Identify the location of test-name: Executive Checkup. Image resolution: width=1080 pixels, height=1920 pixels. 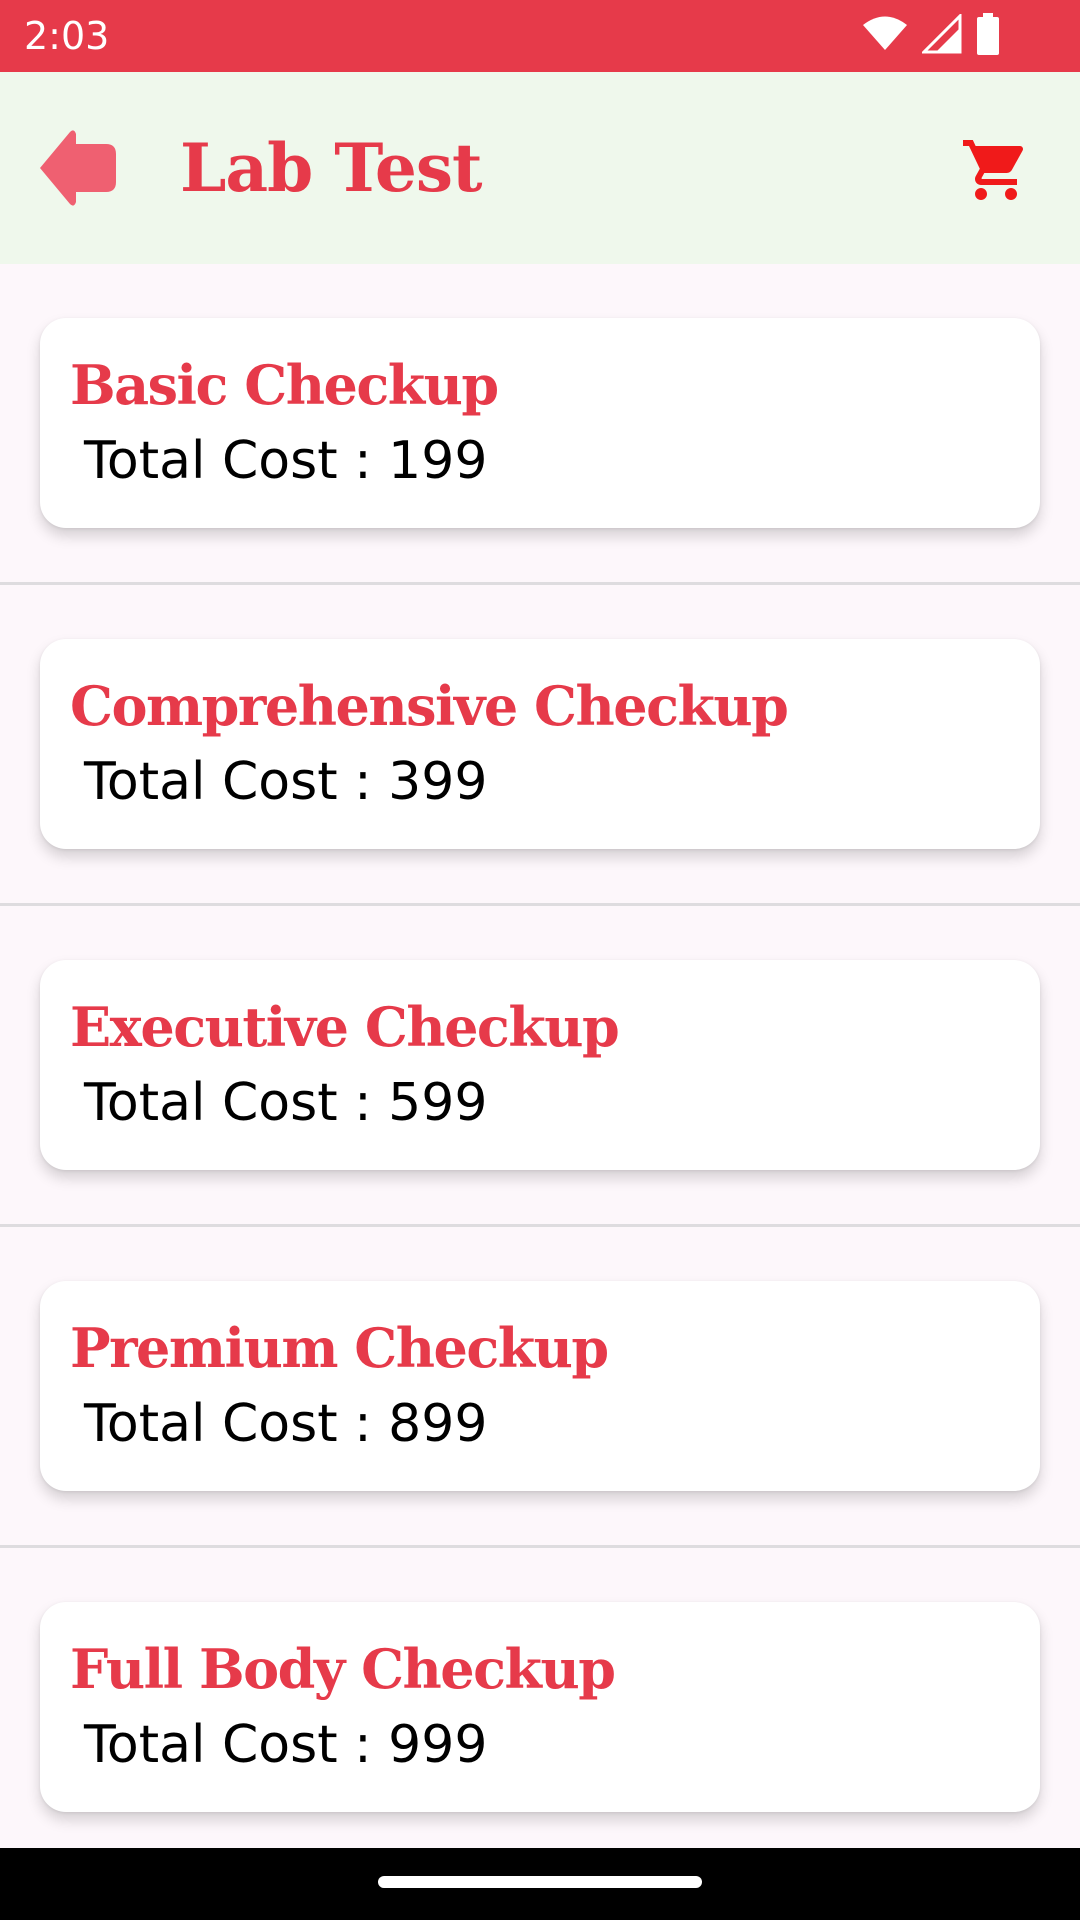
(345, 1027).